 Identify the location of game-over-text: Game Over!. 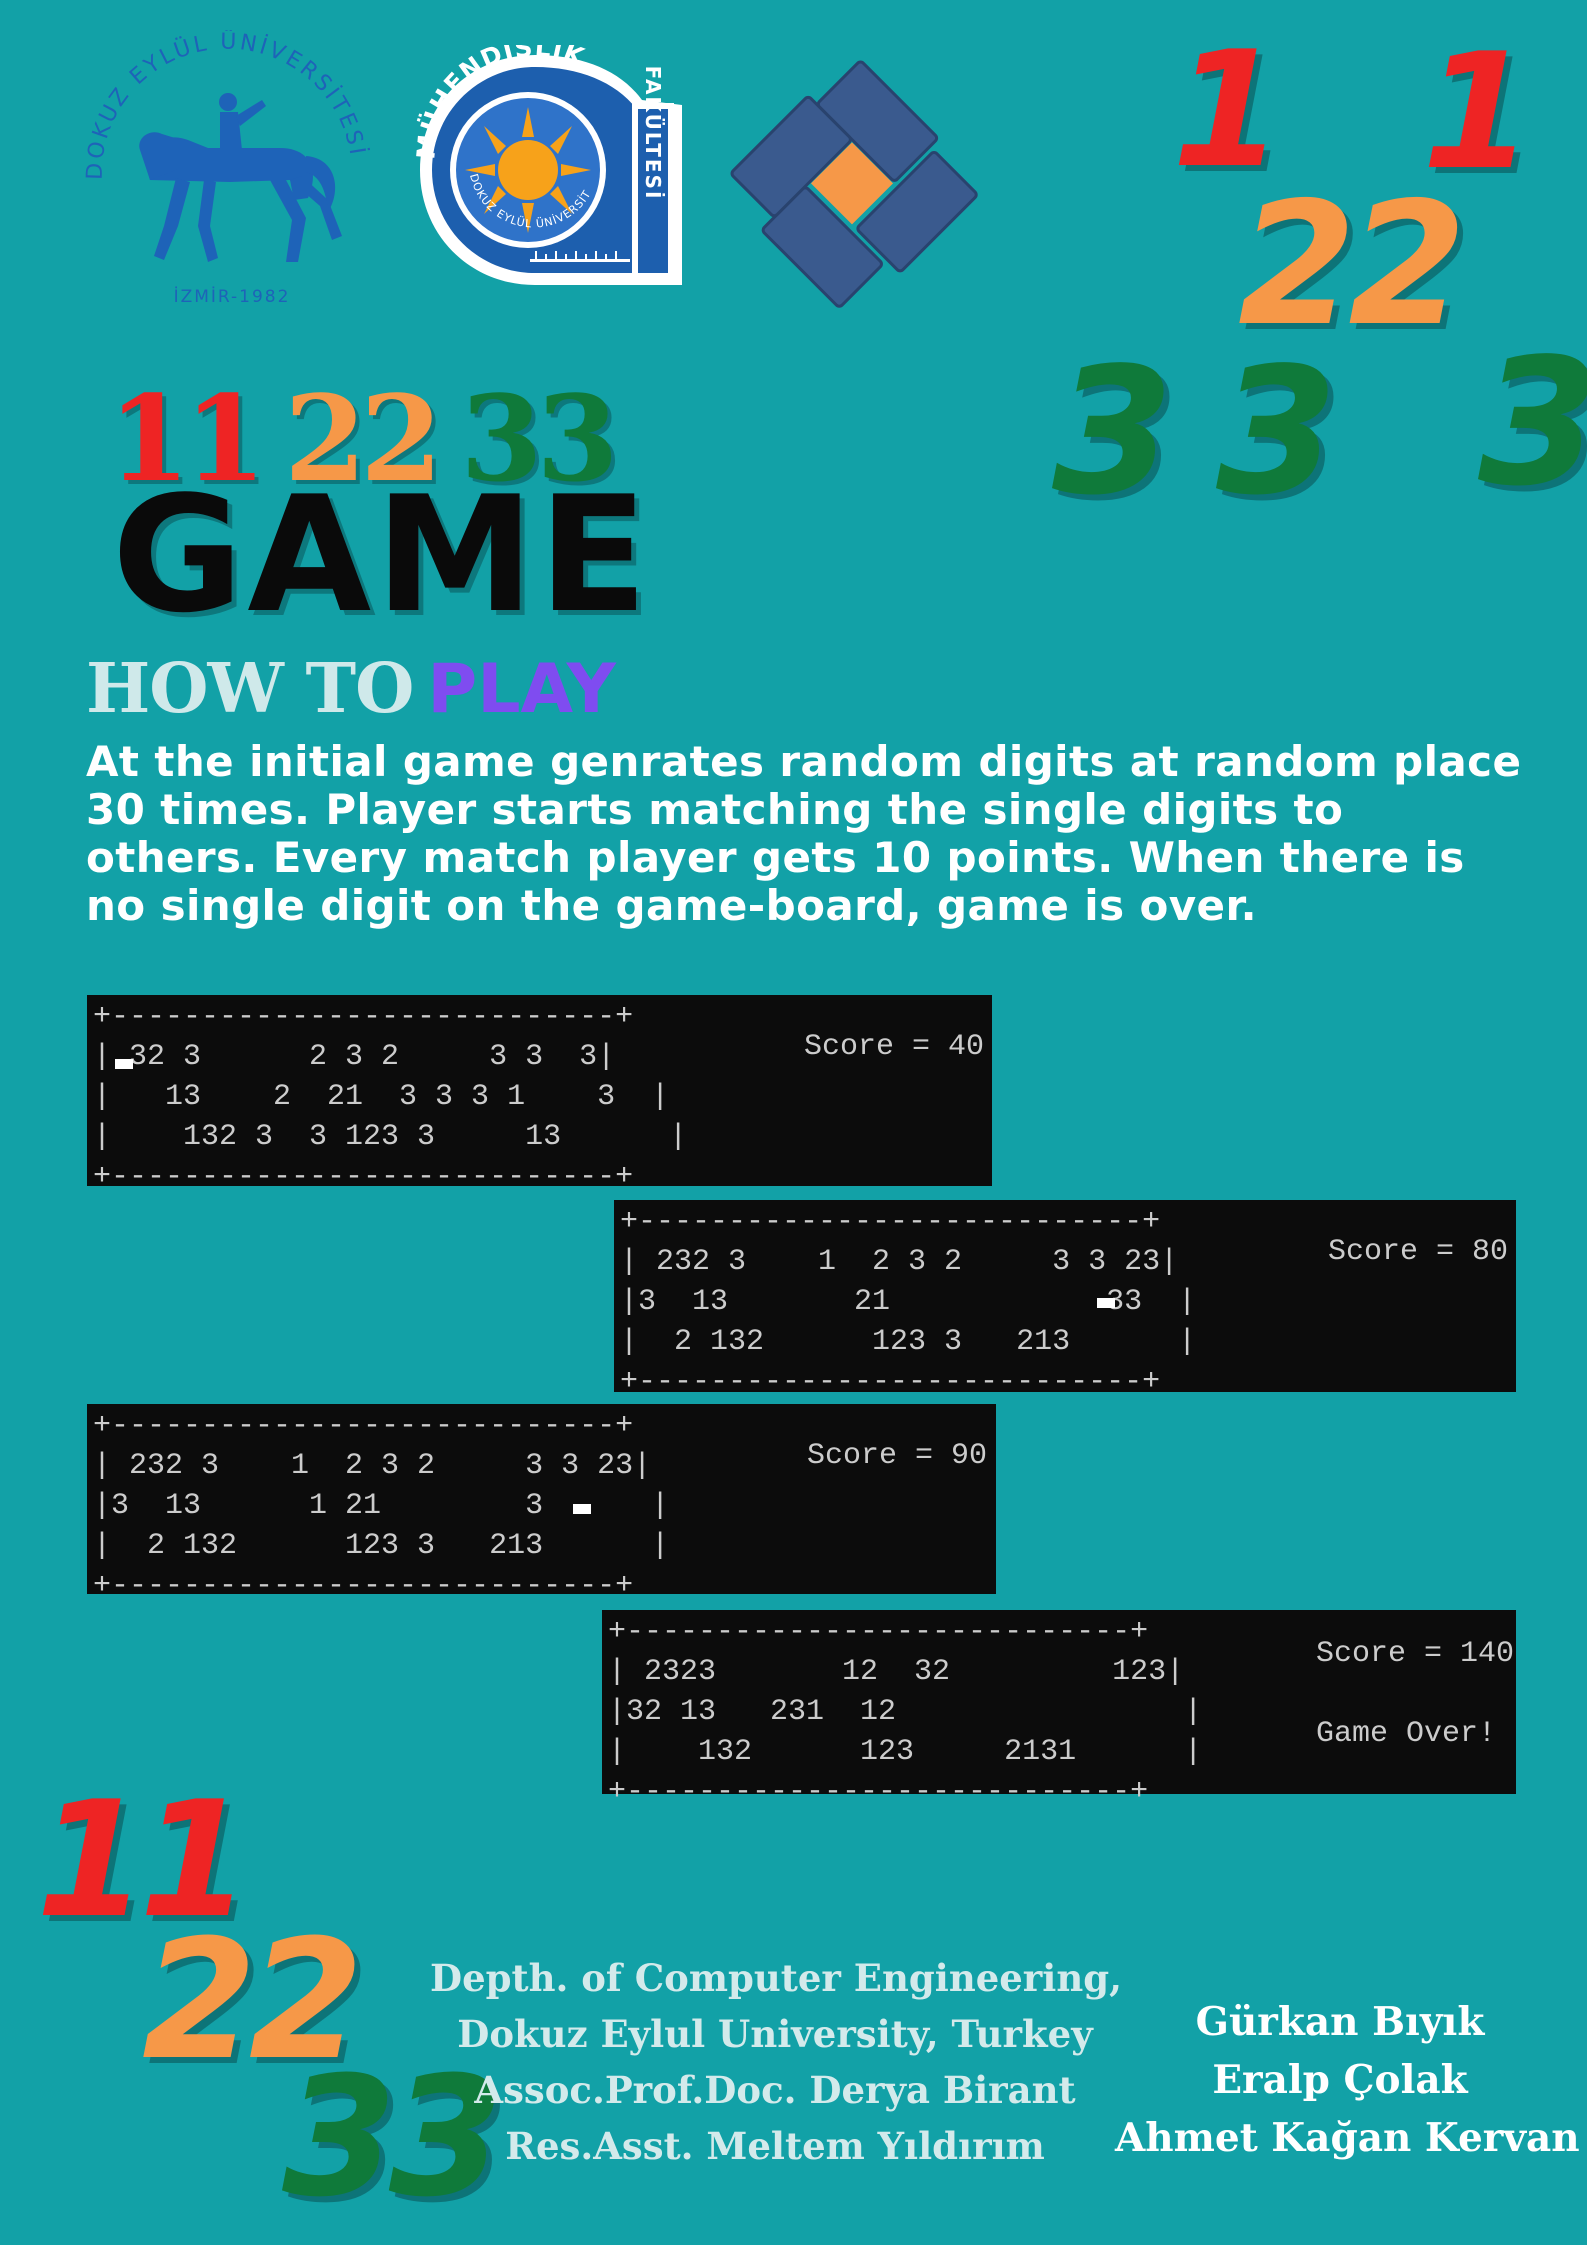
(1406, 1734).